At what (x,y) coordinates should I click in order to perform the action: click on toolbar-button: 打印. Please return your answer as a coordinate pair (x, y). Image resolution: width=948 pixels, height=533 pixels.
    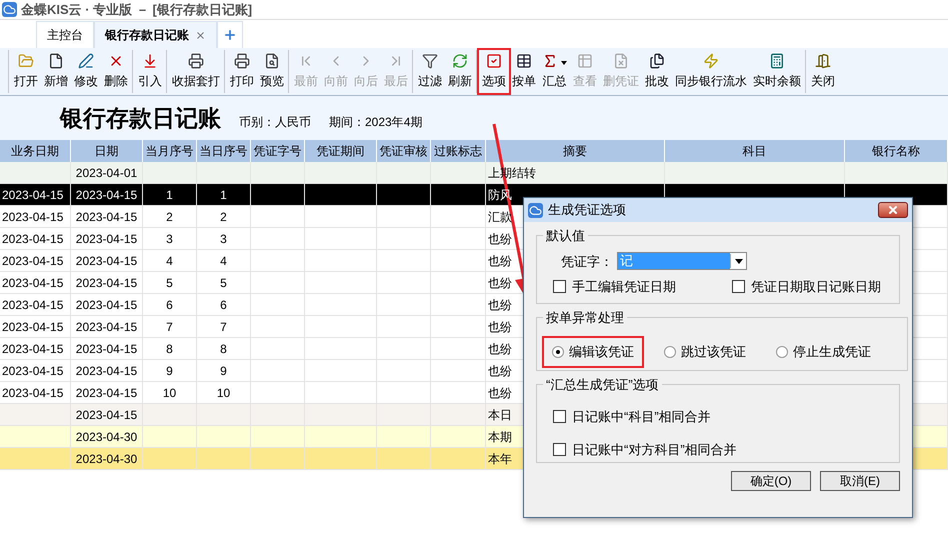
    Looking at the image, I should click on (242, 71).